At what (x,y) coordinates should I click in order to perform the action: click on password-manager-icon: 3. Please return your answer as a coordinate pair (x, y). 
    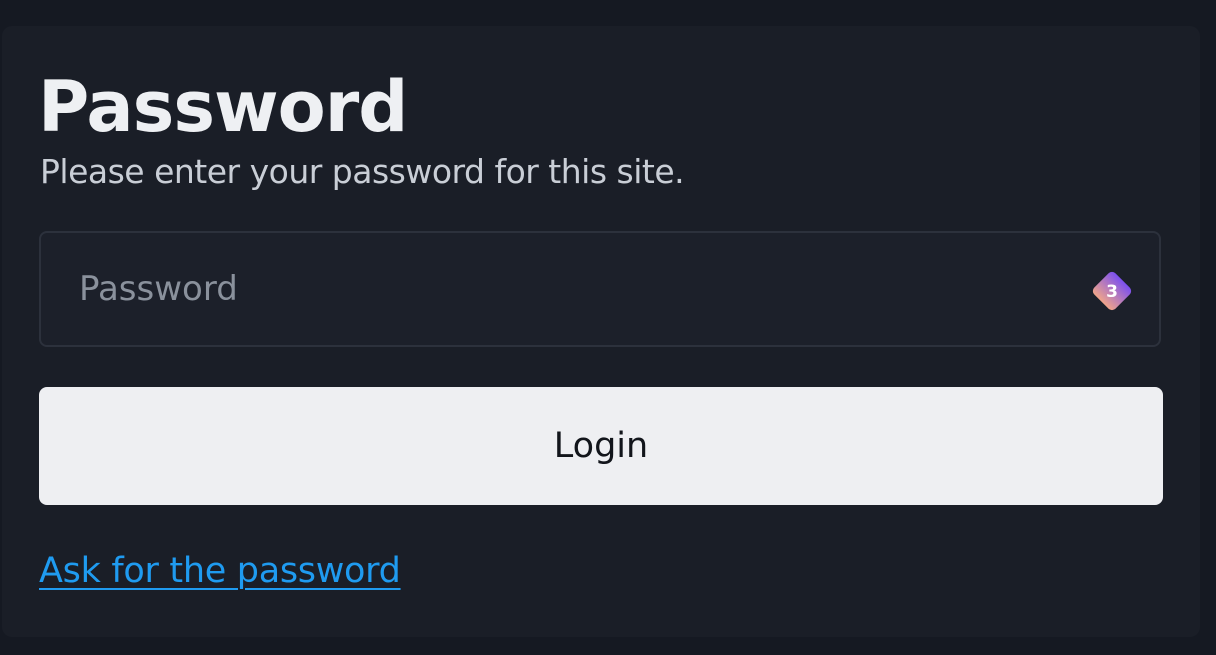
    Looking at the image, I should click on (1112, 291).